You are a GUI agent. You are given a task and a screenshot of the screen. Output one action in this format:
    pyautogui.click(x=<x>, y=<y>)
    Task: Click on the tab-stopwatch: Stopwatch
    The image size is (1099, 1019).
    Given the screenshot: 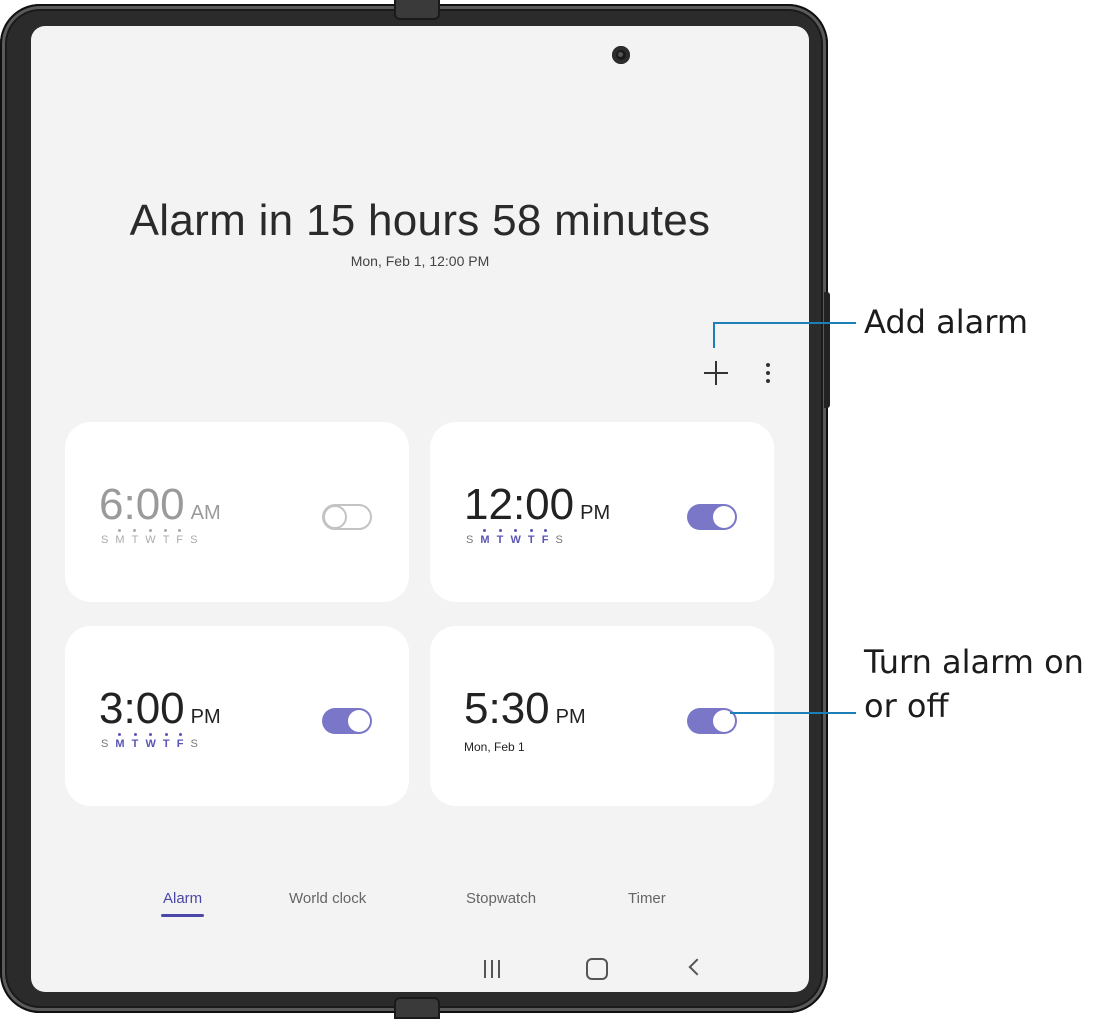 What is the action you would take?
    pyautogui.click(x=501, y=898)
    